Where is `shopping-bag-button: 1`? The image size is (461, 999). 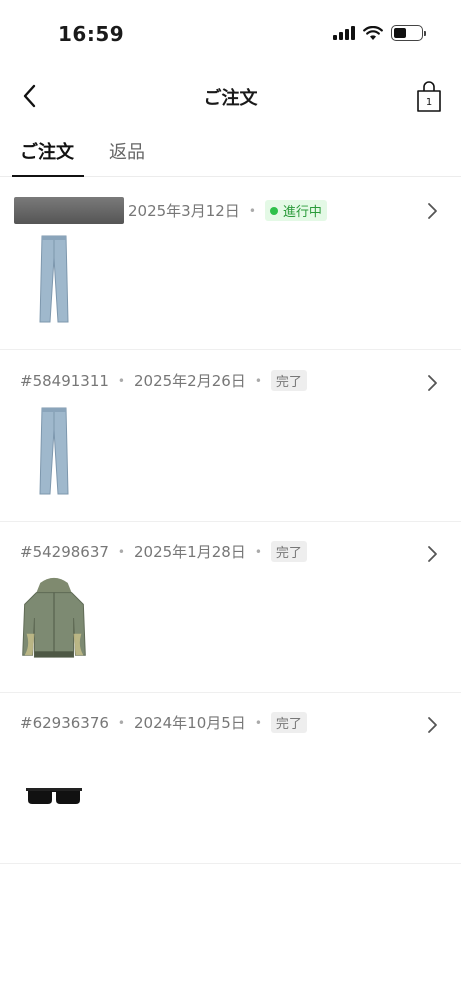
shopping-bag-button: 1 is located at coordinates (429, 97).